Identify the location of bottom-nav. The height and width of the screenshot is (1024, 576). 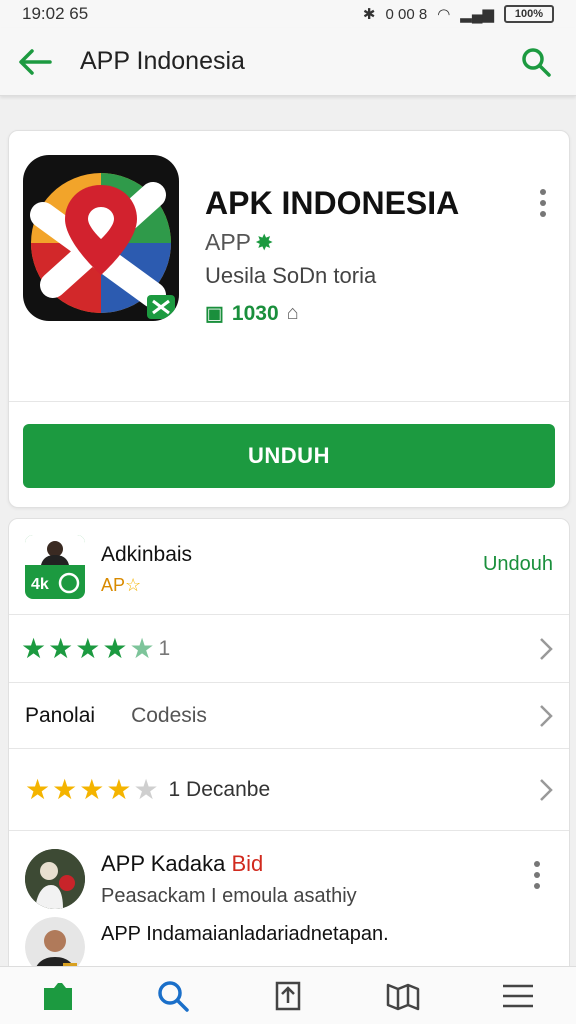
(288, 995).